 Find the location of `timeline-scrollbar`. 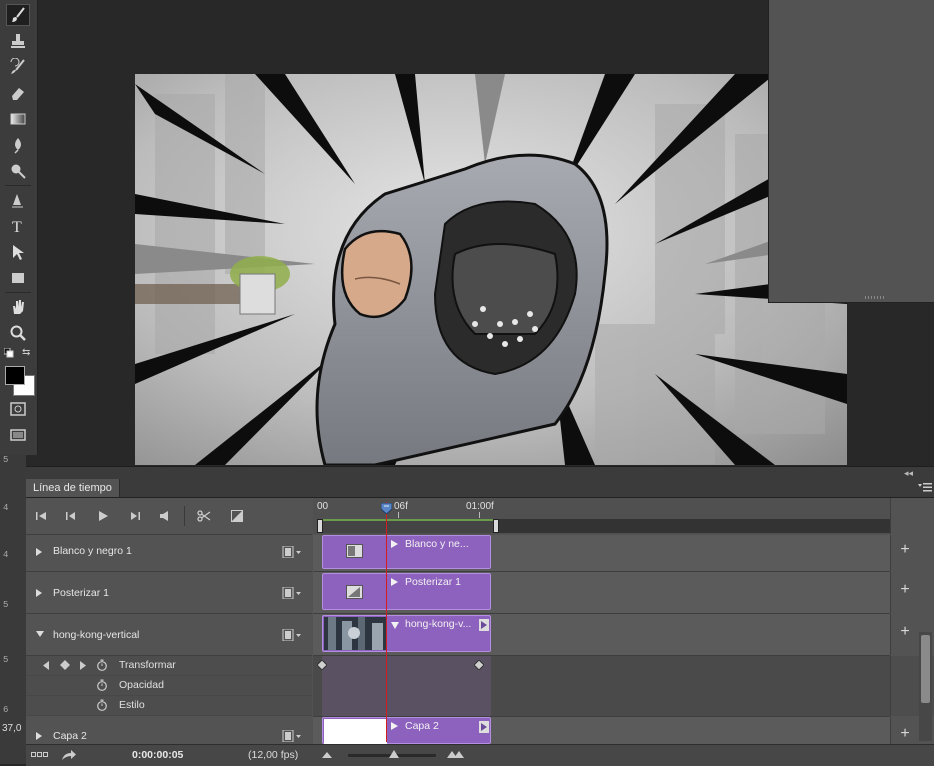

timeline-scrollbar is located at coordinates (925, 686).